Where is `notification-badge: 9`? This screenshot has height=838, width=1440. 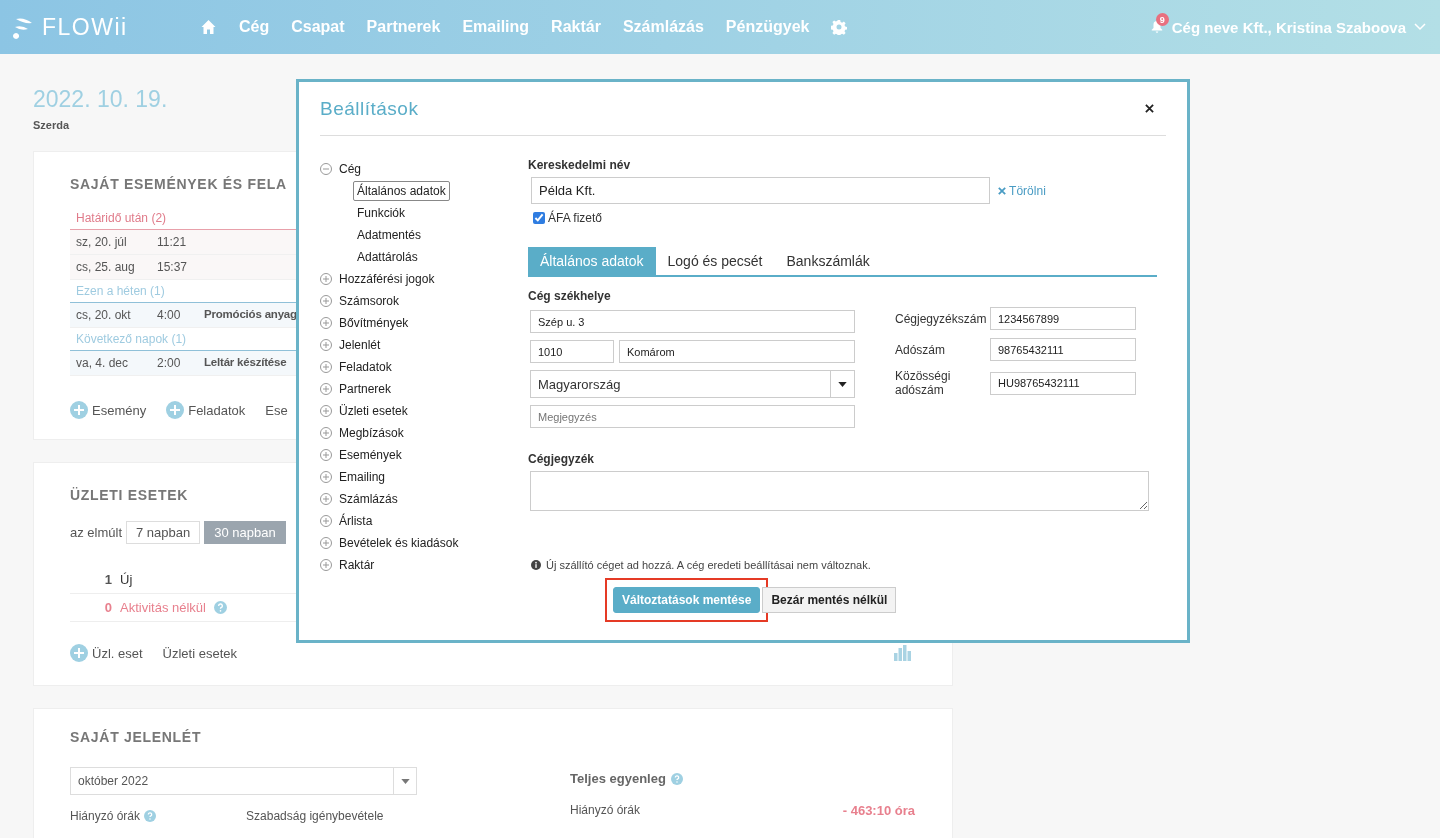 notification-badge: 9 is located at coordinates (1162, 19).